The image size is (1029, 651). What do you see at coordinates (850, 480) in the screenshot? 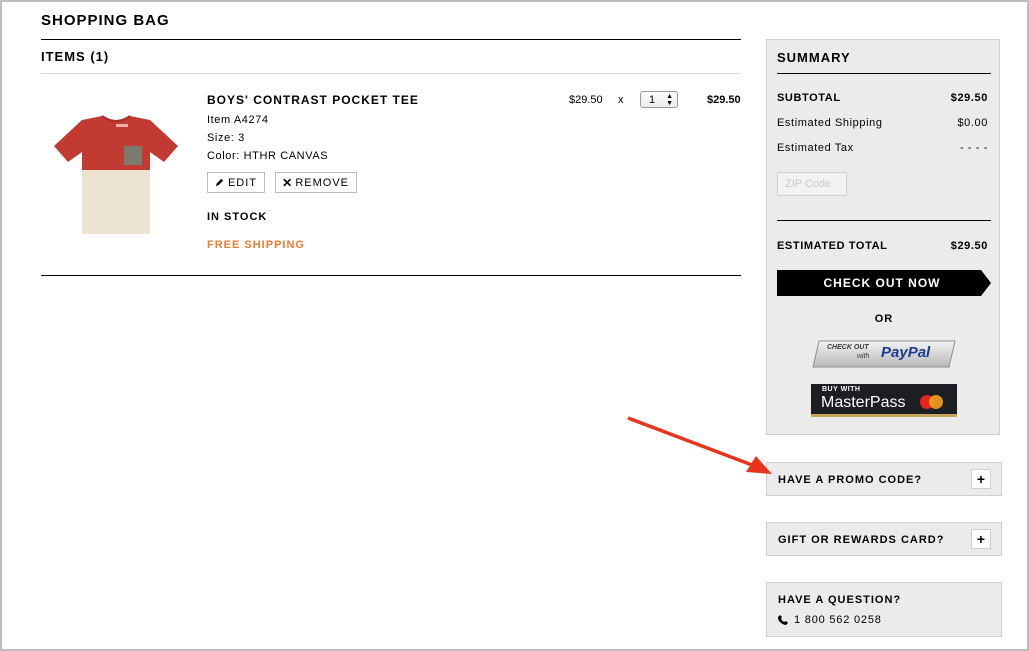
I see `promo-code-label: HAVE A PROMO CODE?` at bounding box center [850, 480].